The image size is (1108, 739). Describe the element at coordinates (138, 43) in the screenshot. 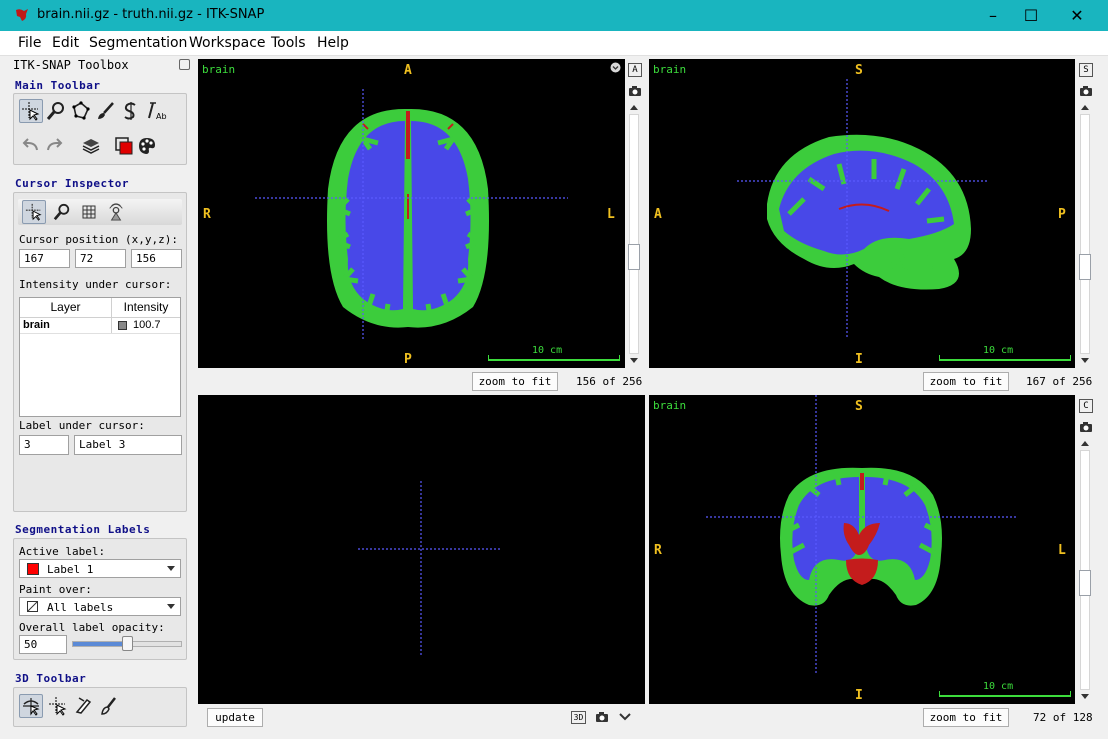

I see `menu-segmentation: Segmentation` at that location.